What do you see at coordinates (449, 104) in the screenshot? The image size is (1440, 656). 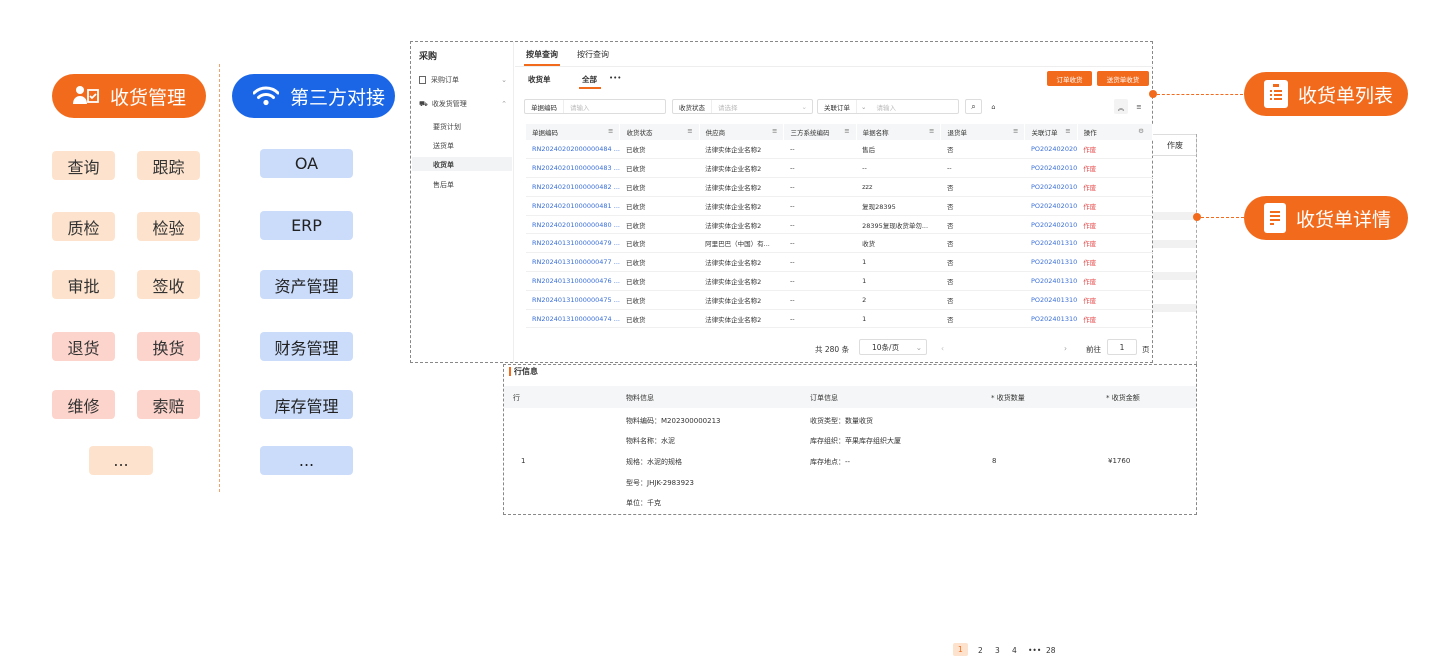 I see `sidebar-item-label: 收发货管理` at bounding box center [449, 104].